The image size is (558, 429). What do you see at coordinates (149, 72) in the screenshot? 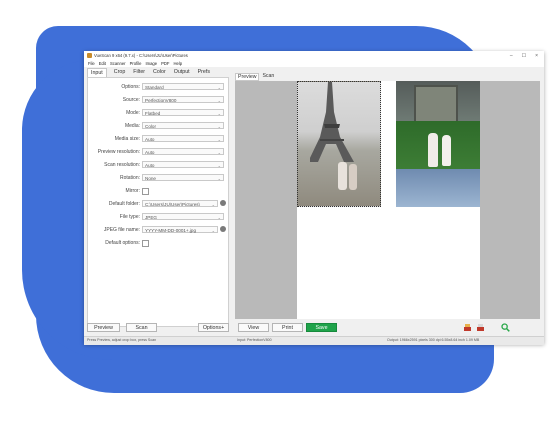
I see `settings-tabs: Input Crop Filter Color Output Prefs` at bounding box center [149, 72].